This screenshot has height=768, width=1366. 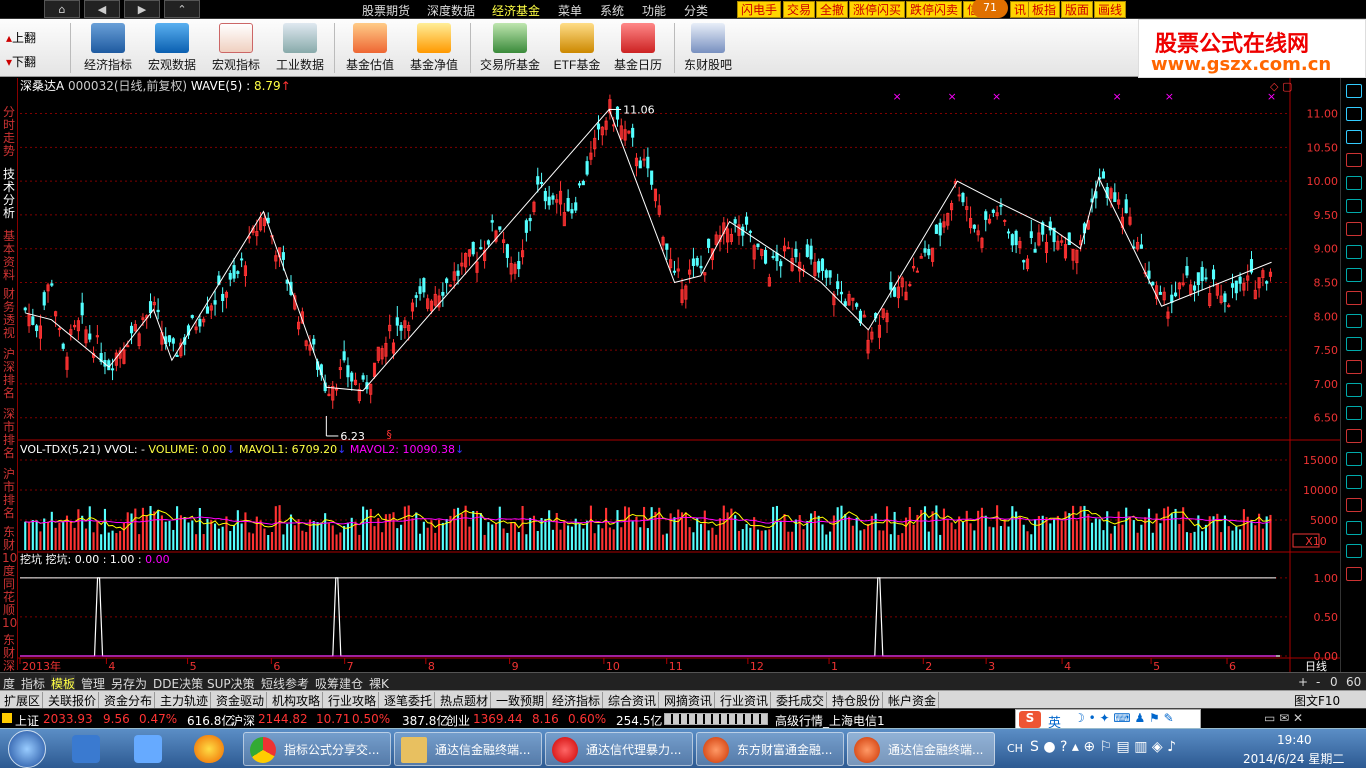 I want to click on tool-fund-nav: 基金净值, so click(x=434, y=48).